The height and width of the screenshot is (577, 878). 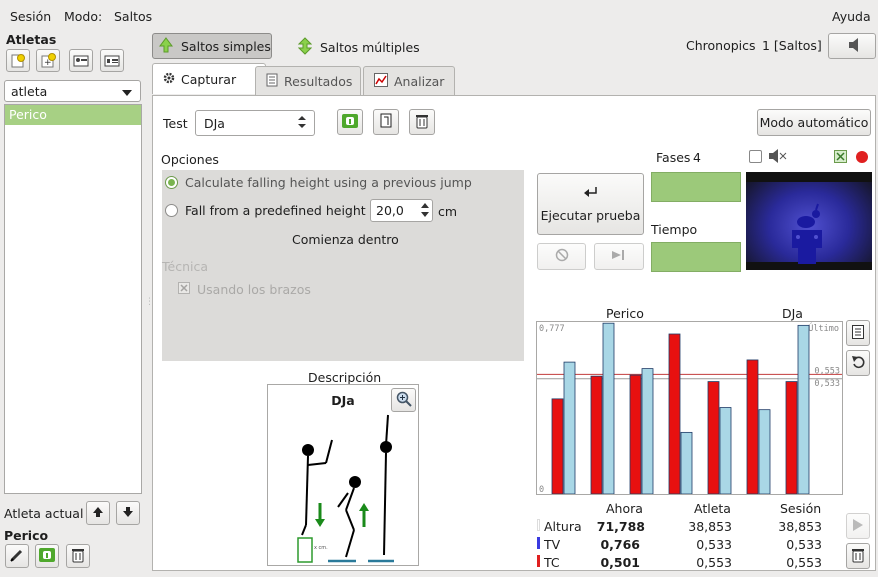 I want to click on chronopics-label: Chronopics, so click(x=721, y=45).